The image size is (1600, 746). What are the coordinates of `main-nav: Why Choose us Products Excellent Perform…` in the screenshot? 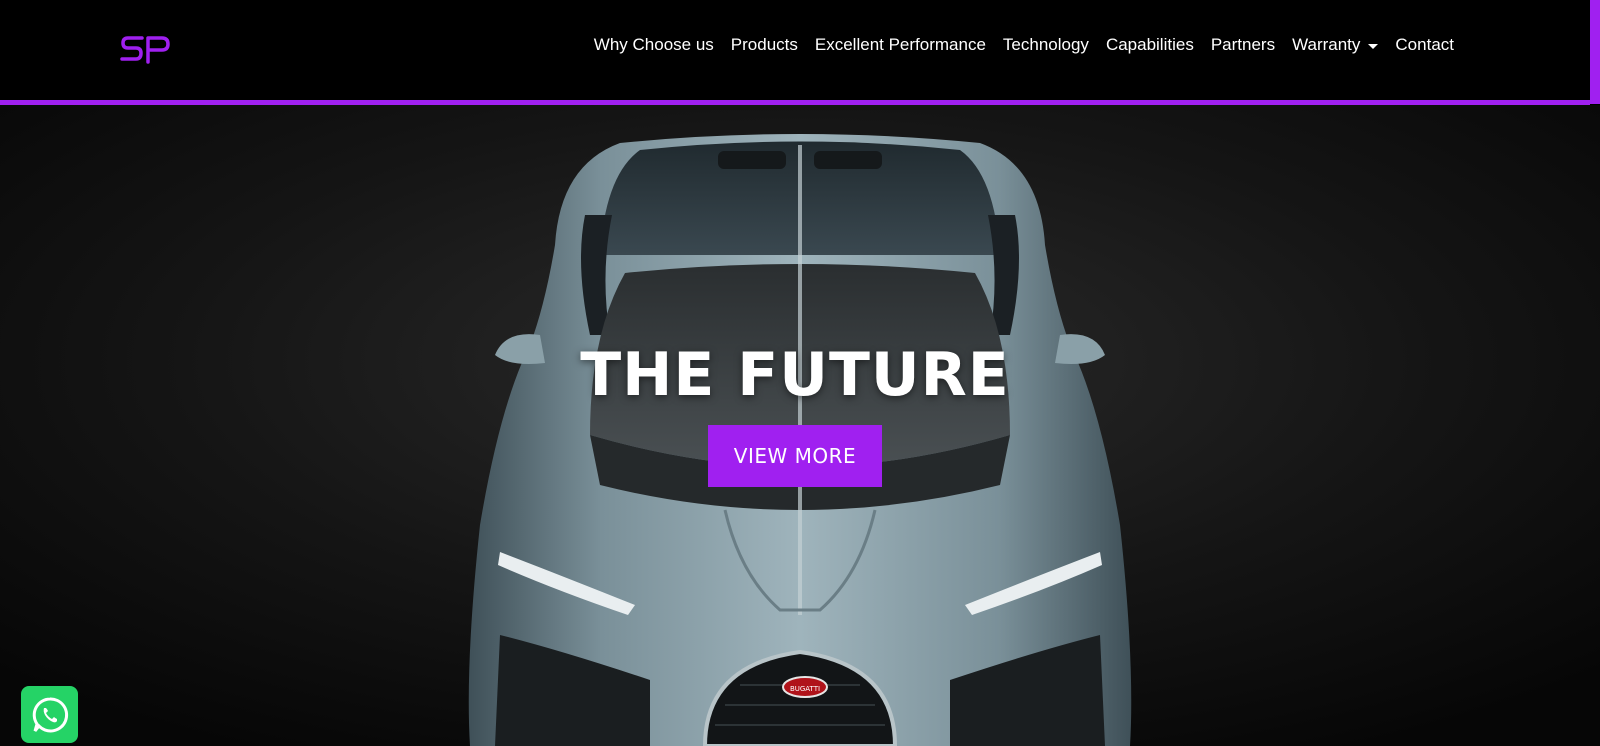 It's located at (1024, 45).